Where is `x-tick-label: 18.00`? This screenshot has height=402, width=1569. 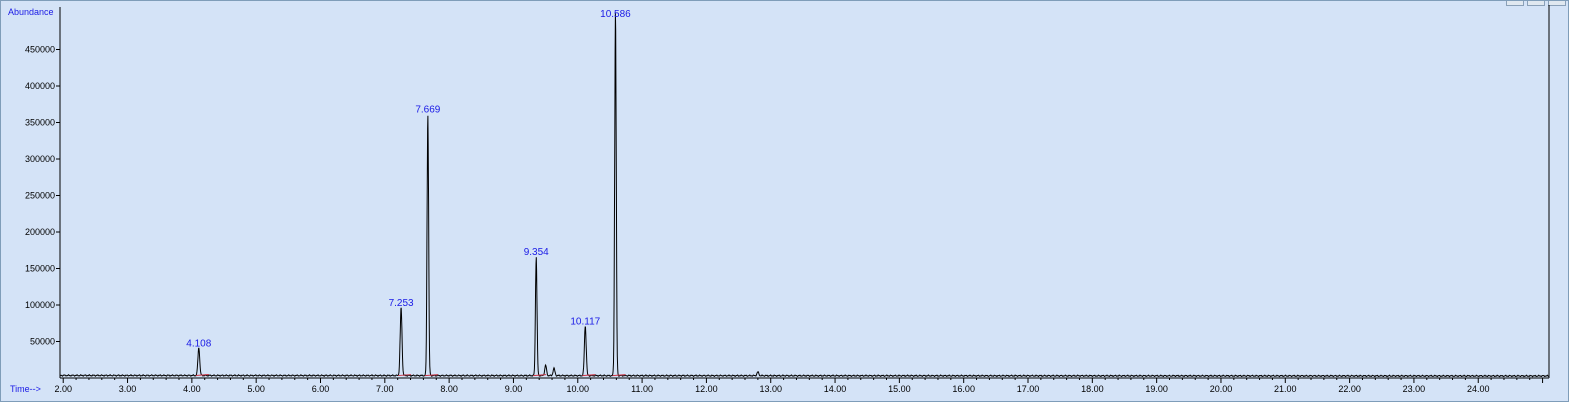
x-tick-label: 18.00 is located at coordinates (1092, 389).